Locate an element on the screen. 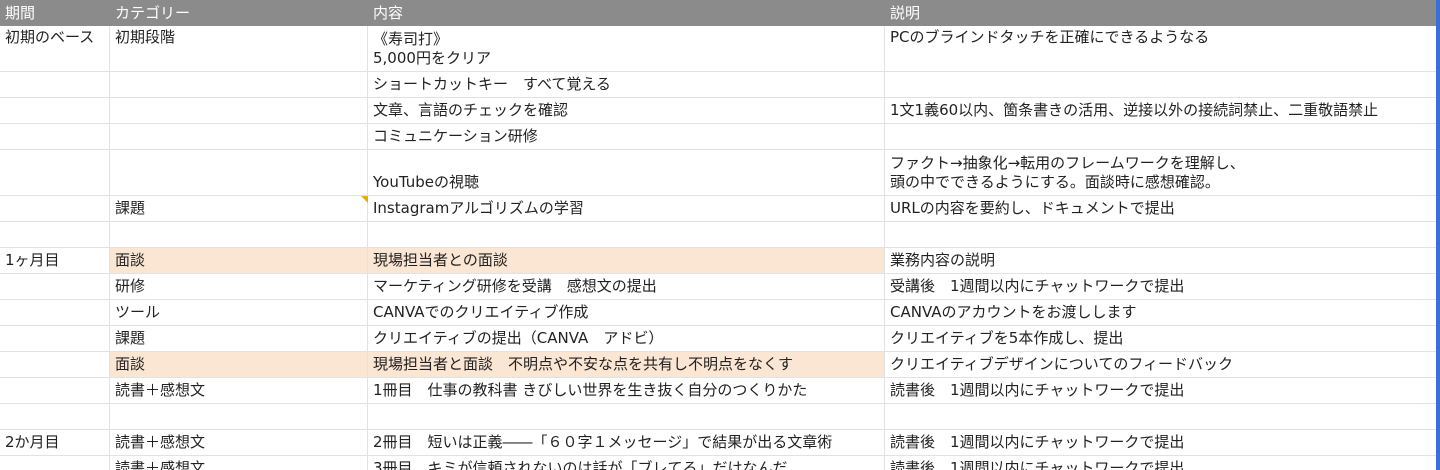  table-row: ツール CANVAでのクリエイティブ作成 CANVAのアカウントをお渡しします is located at coordinates (718, 313).